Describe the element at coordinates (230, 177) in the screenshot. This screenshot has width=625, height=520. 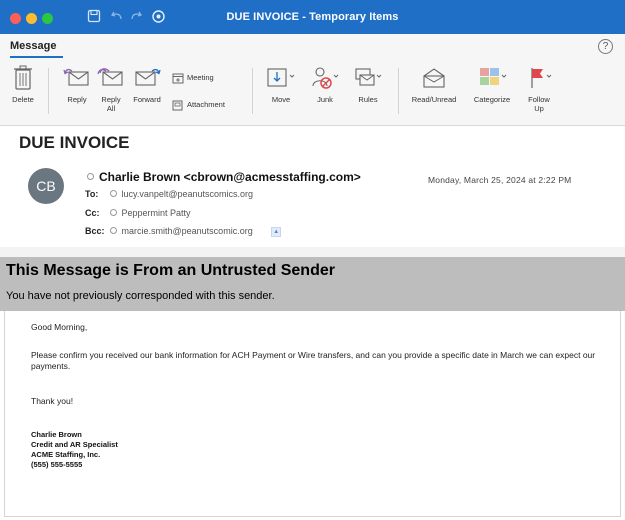
I see `sender-name: Charlie Brown <cbrown@acmesstaffing.com>` at that location.